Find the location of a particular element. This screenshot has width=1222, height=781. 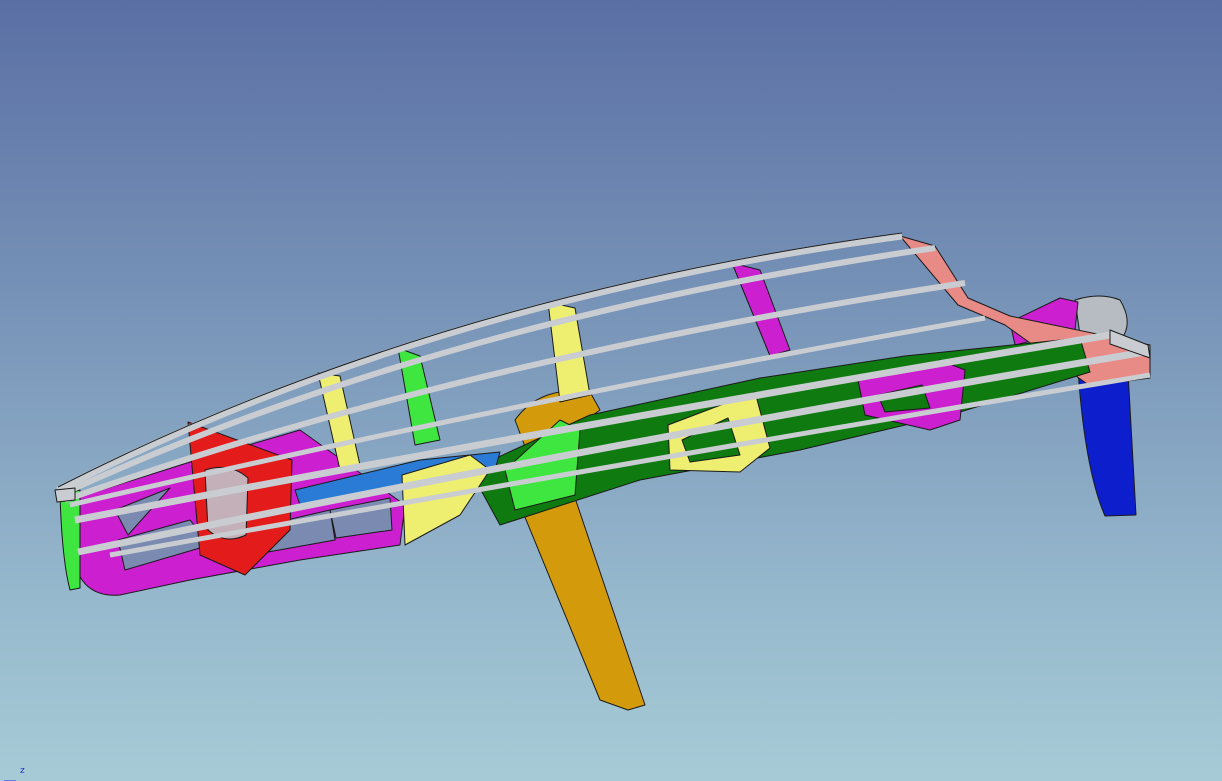

rudder is located at coordinates (1107, 443).